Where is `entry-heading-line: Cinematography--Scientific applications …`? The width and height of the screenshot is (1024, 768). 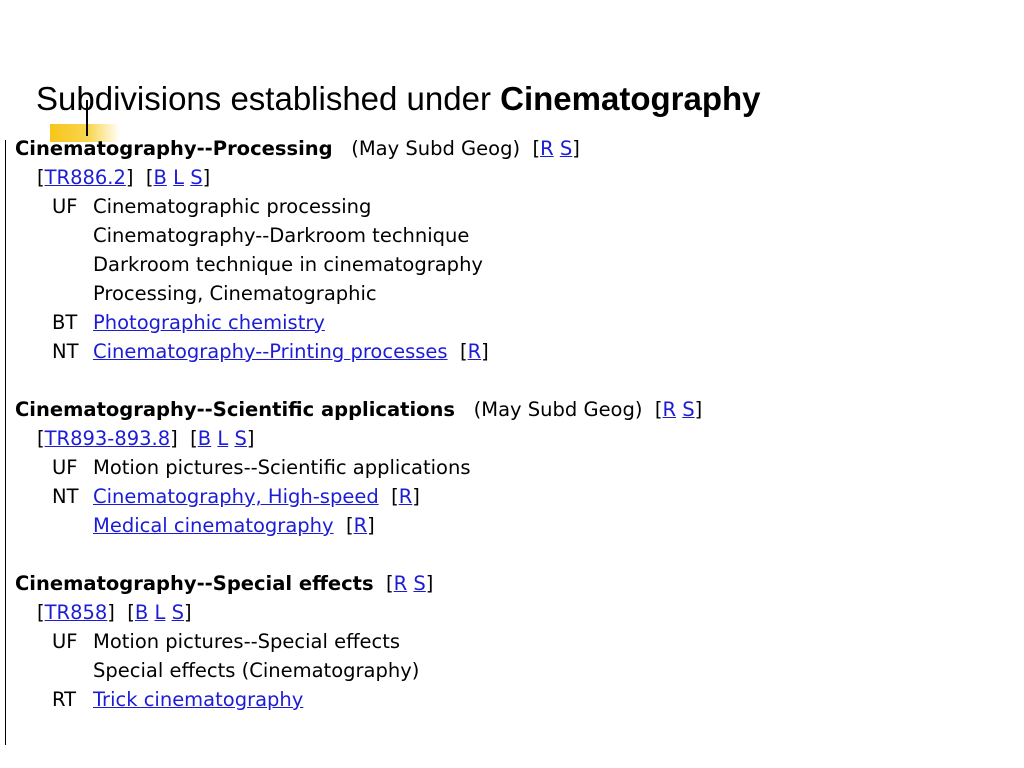 entry-heading-line: Cinematography--Scientific applications … is located at coordinates (359, 409).